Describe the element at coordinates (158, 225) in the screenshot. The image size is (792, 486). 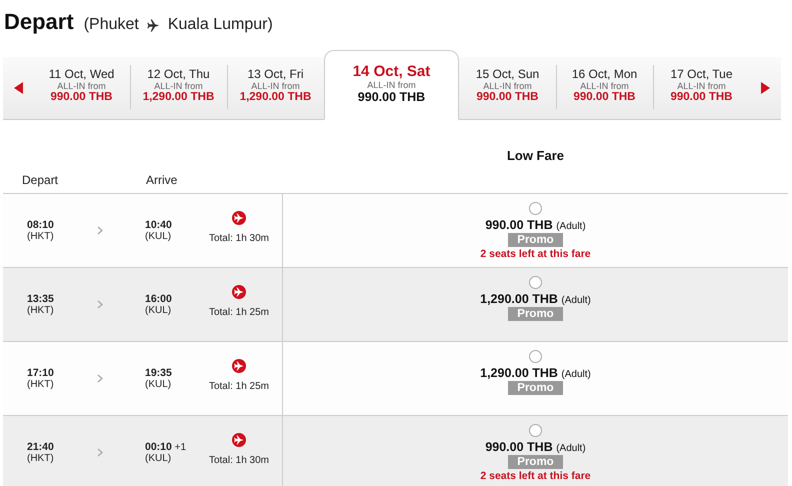
I see `arrival-time: 10:40` at that location.